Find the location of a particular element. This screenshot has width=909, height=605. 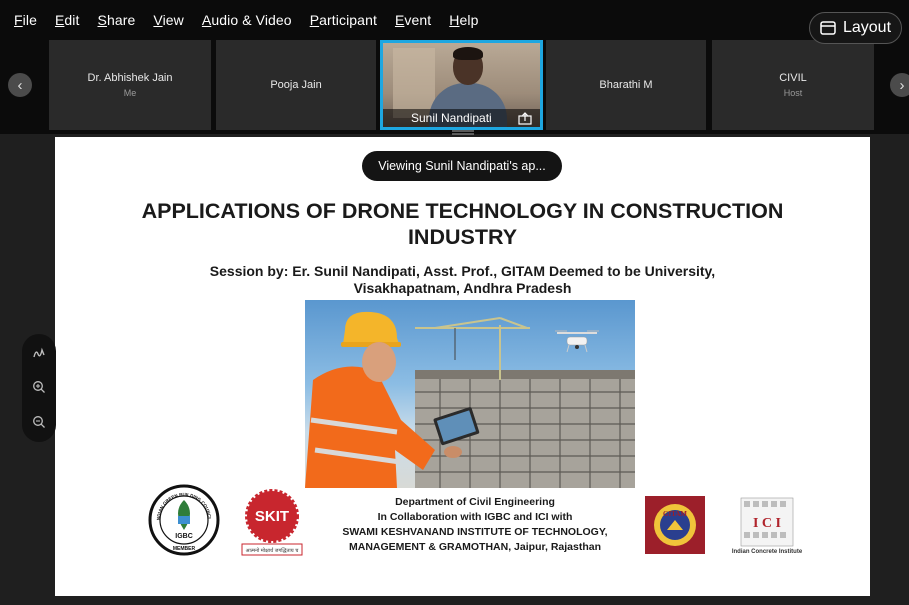

slide-title-line: INDUSTRY is located at coordinates (462, 237).